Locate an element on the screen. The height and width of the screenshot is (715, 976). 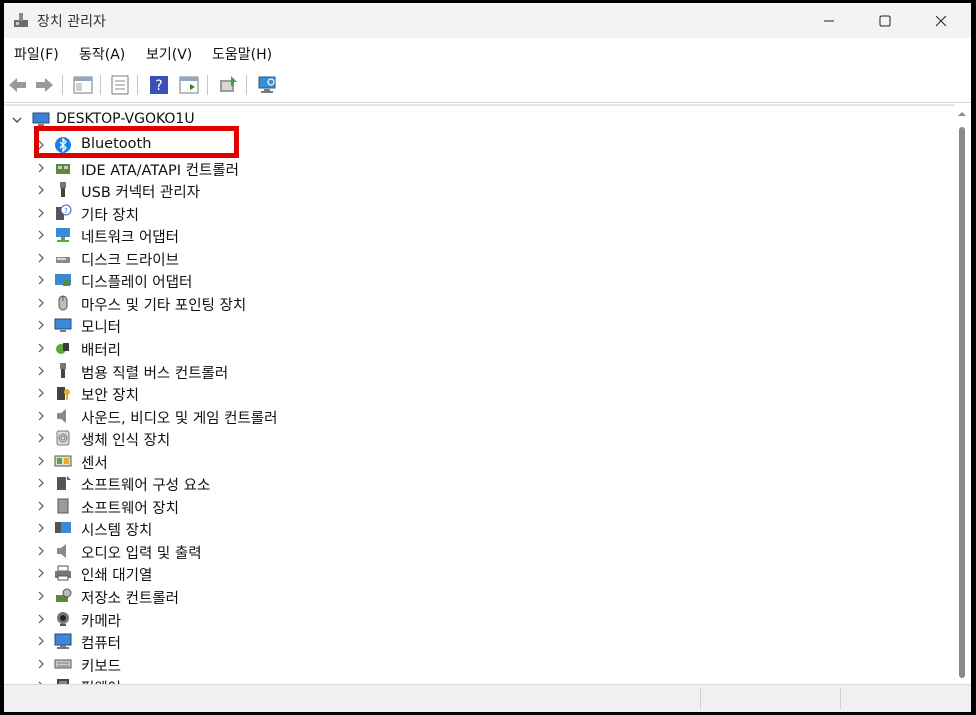
tree-category: 사운드, 비디오 및 게임 컨트롤러 is located at coordinates (304, 416).